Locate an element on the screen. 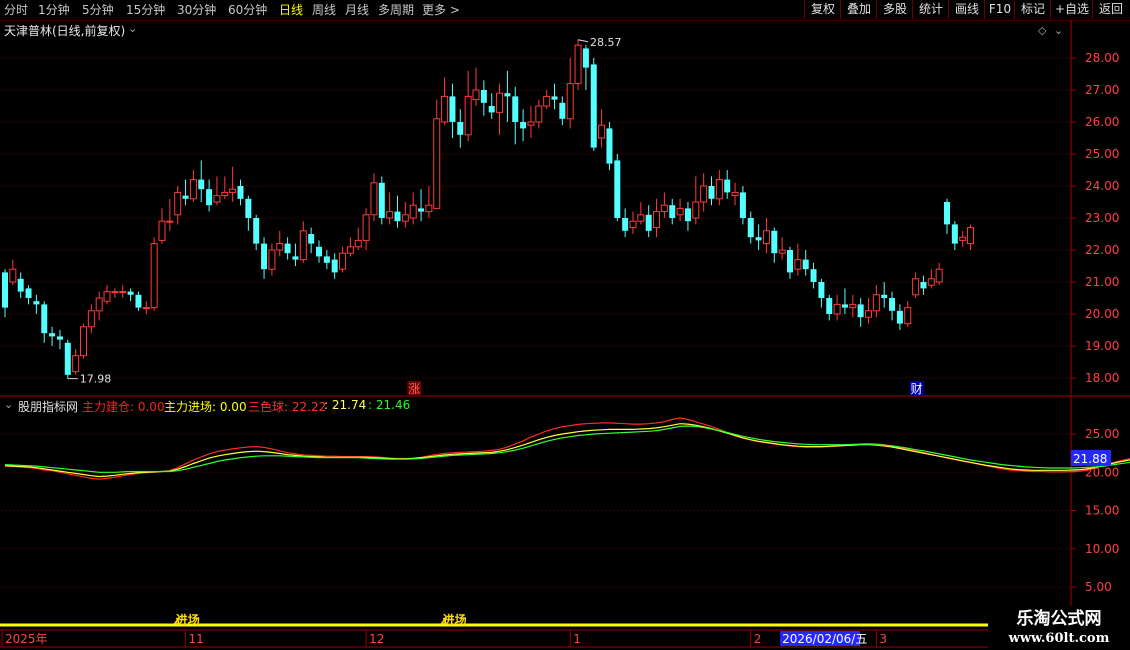 The image size is (1130, 650). back-button: 返回 is located at coordinates (1110, 9).